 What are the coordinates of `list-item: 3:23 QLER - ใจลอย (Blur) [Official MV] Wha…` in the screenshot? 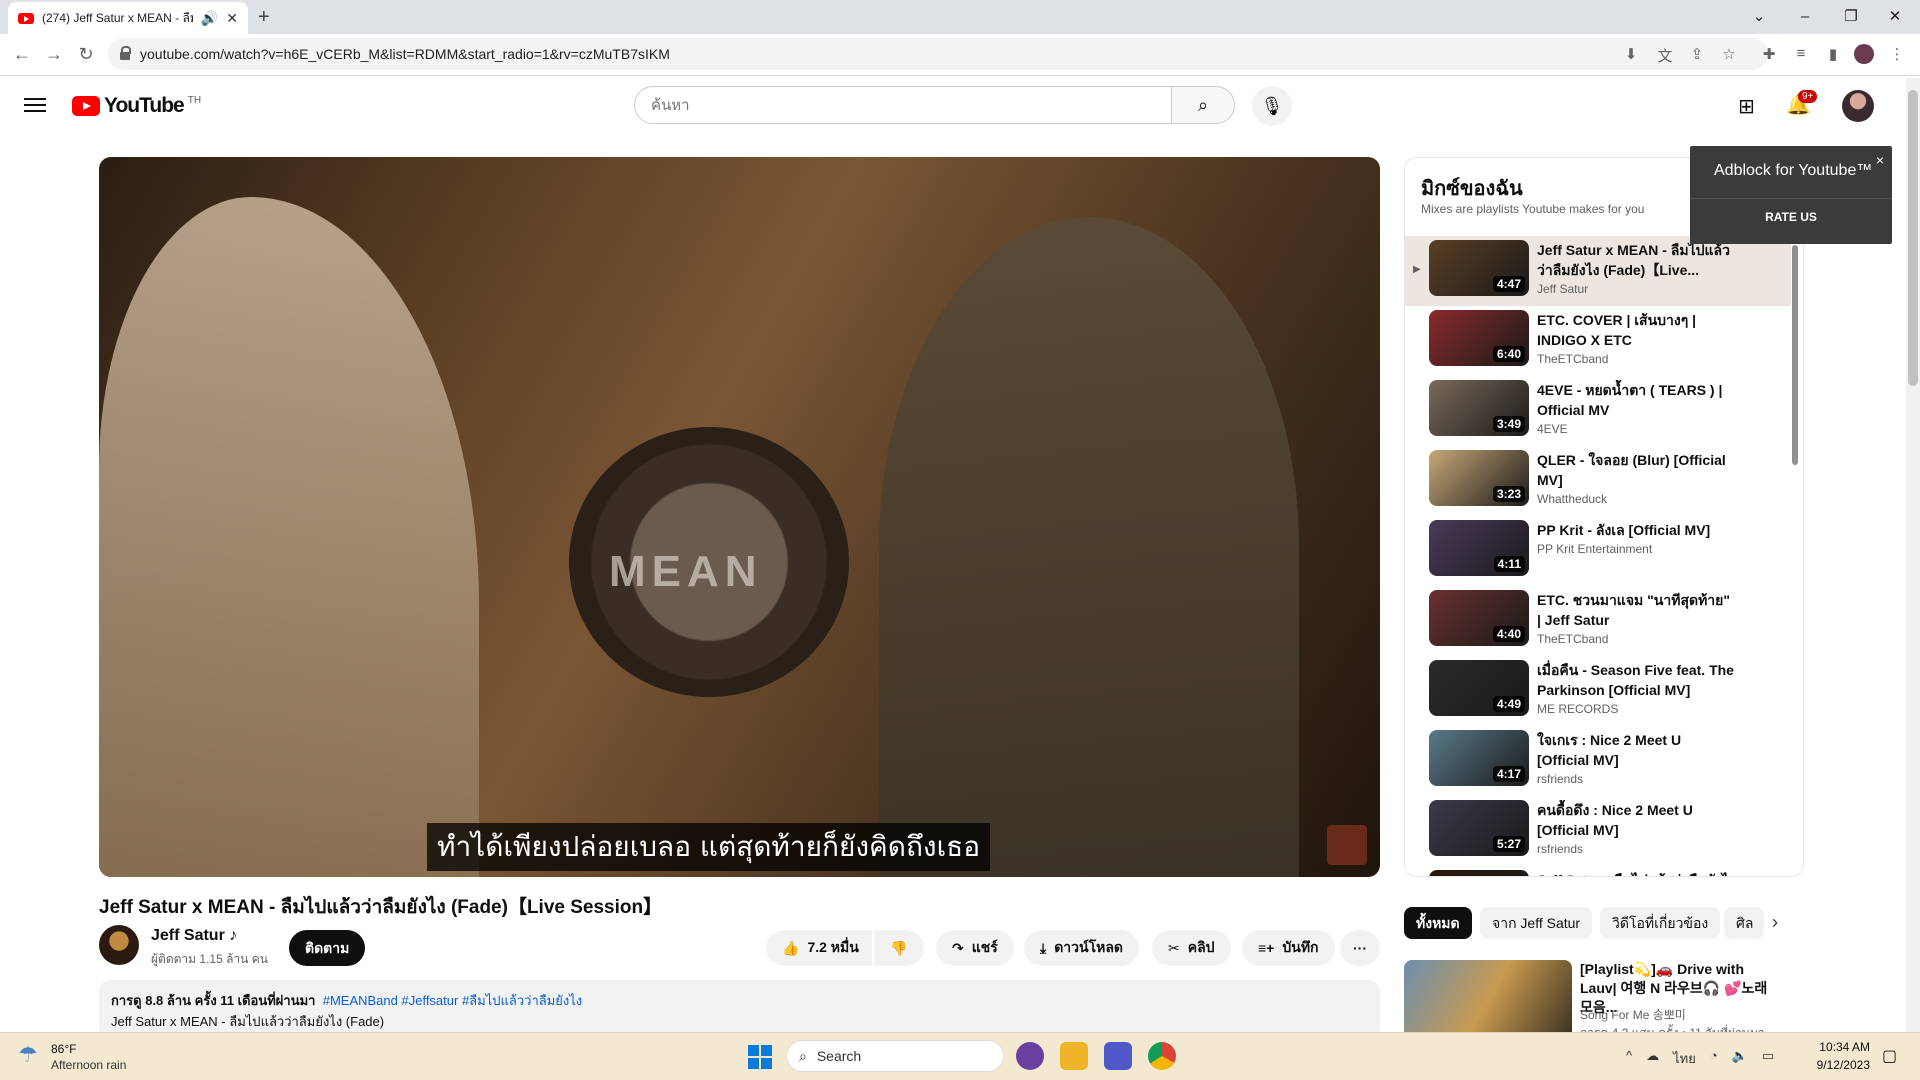 It's located at (1598, 481).